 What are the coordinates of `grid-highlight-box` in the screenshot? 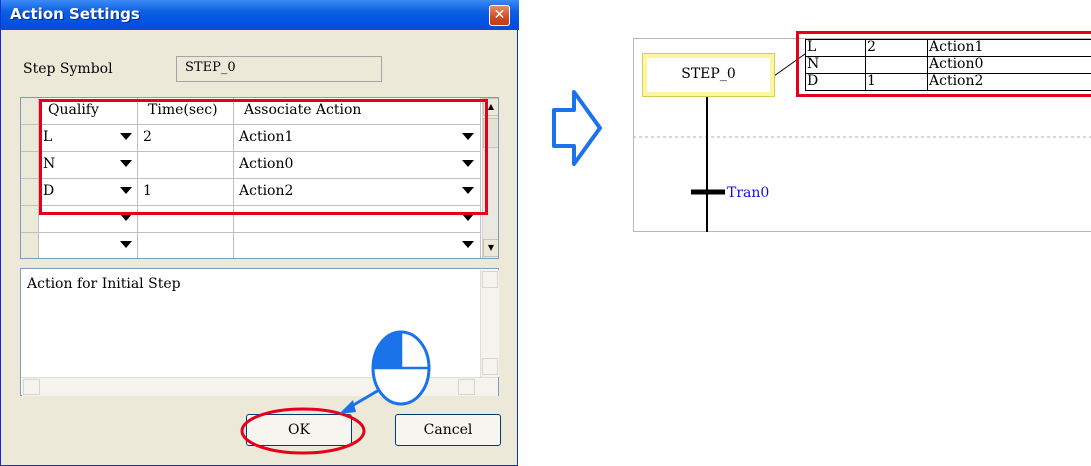 It's located at (263, 157).